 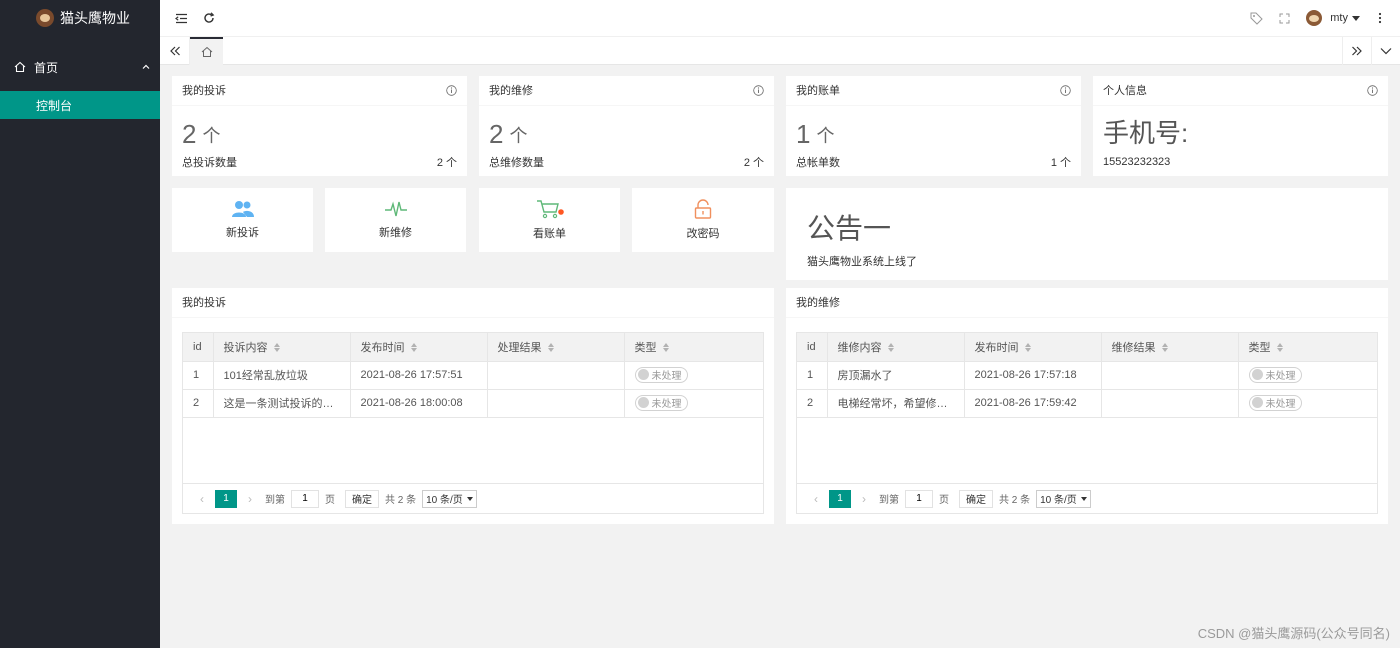 I want to click on user-menu: mty, so click(x=1333, y=18).